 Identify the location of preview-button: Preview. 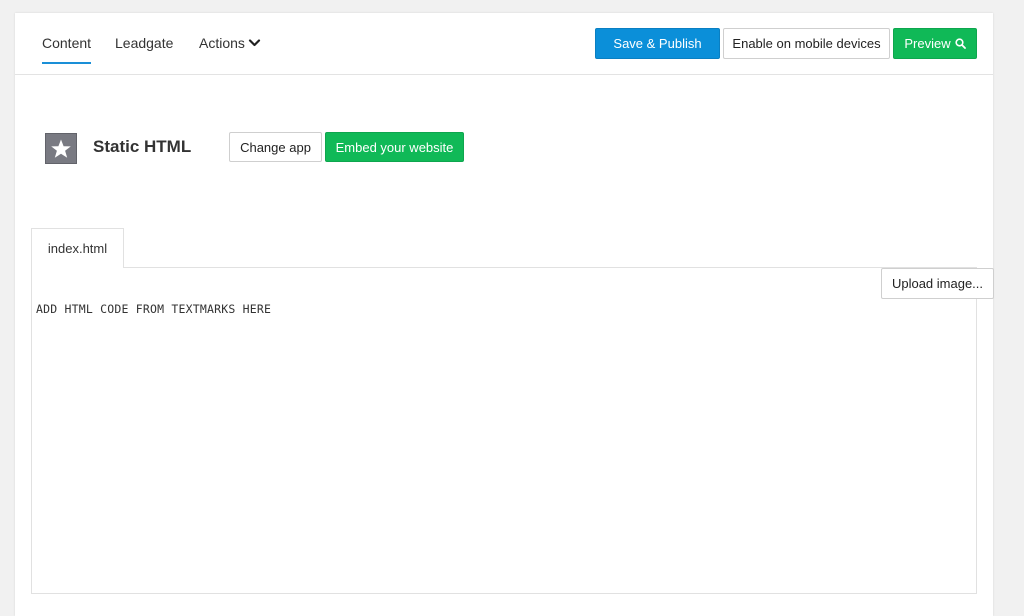
(935, 43).